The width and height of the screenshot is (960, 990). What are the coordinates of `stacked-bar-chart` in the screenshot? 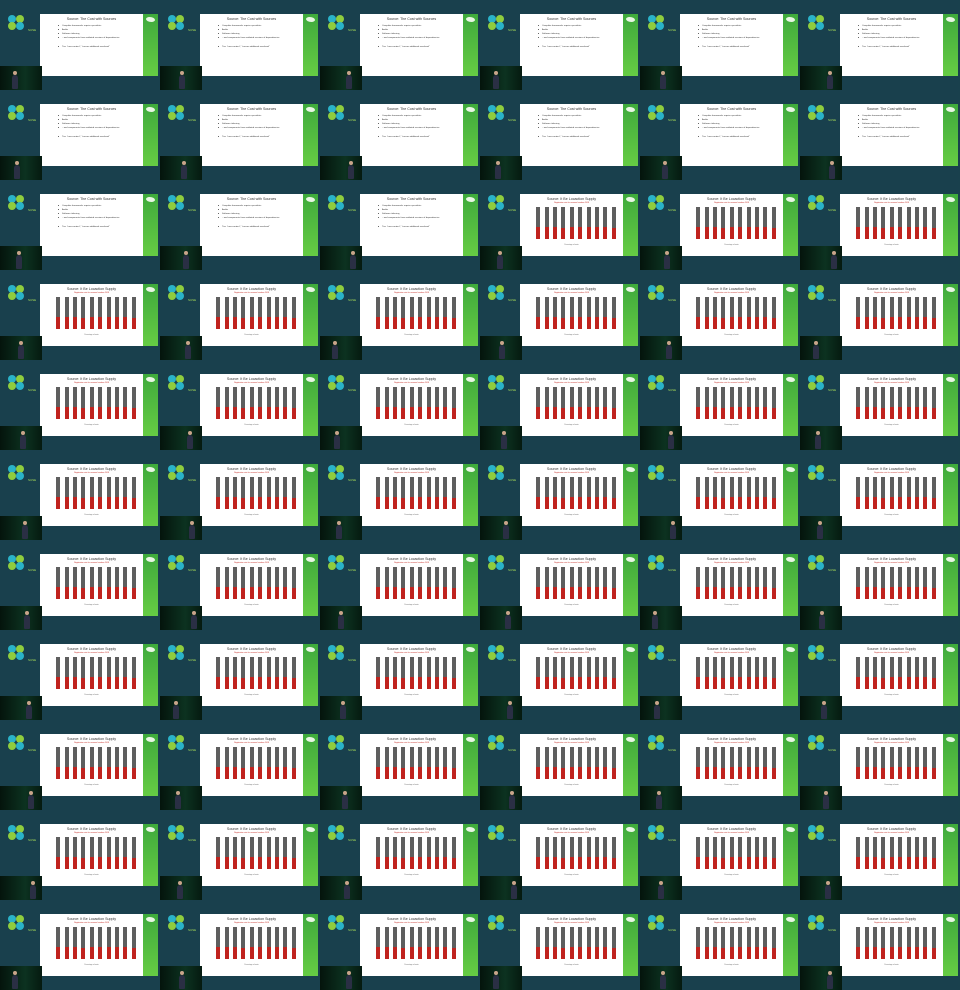 It's located at (256, 943).